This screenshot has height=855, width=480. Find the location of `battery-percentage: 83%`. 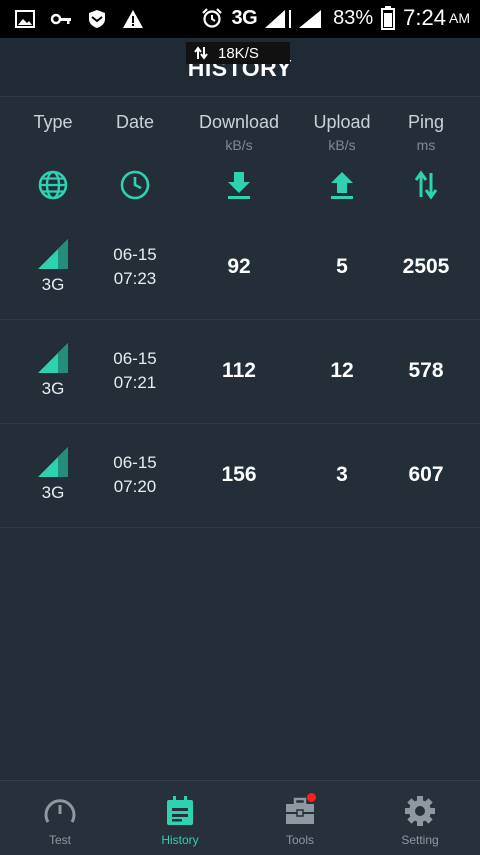

battery-percentage: 83% is located at coordinates (353, 17).